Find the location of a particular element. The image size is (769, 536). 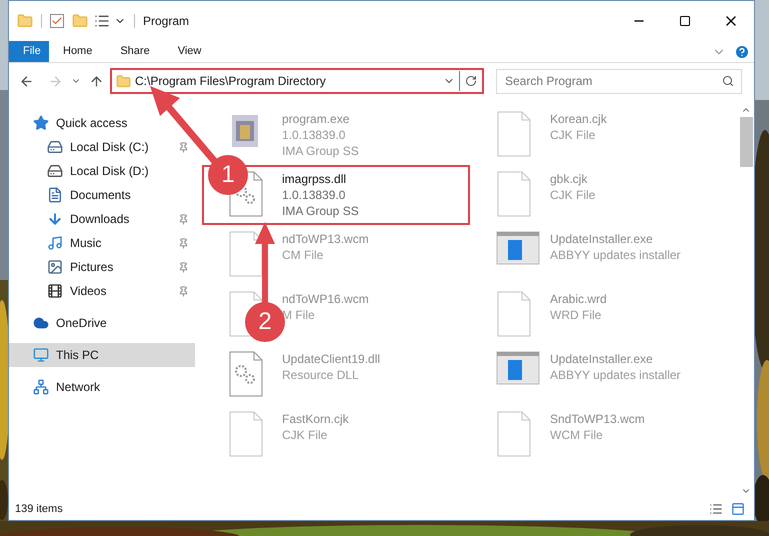

address-bar: C:\Program Files\Program Directory is located at coordinates (297, 81).